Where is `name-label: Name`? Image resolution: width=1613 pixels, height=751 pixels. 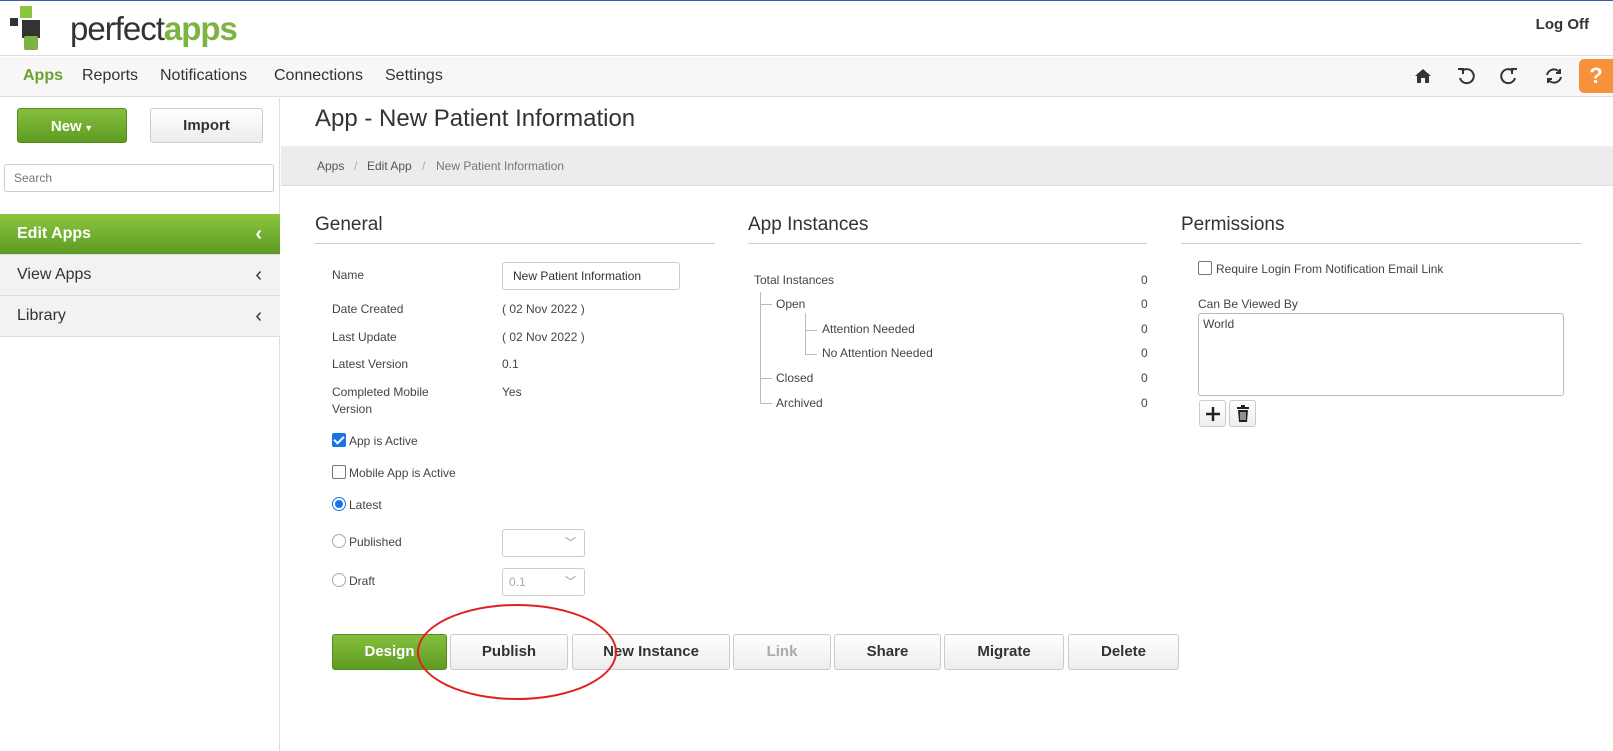
name-label: Name is located at coordinates (348, 275).